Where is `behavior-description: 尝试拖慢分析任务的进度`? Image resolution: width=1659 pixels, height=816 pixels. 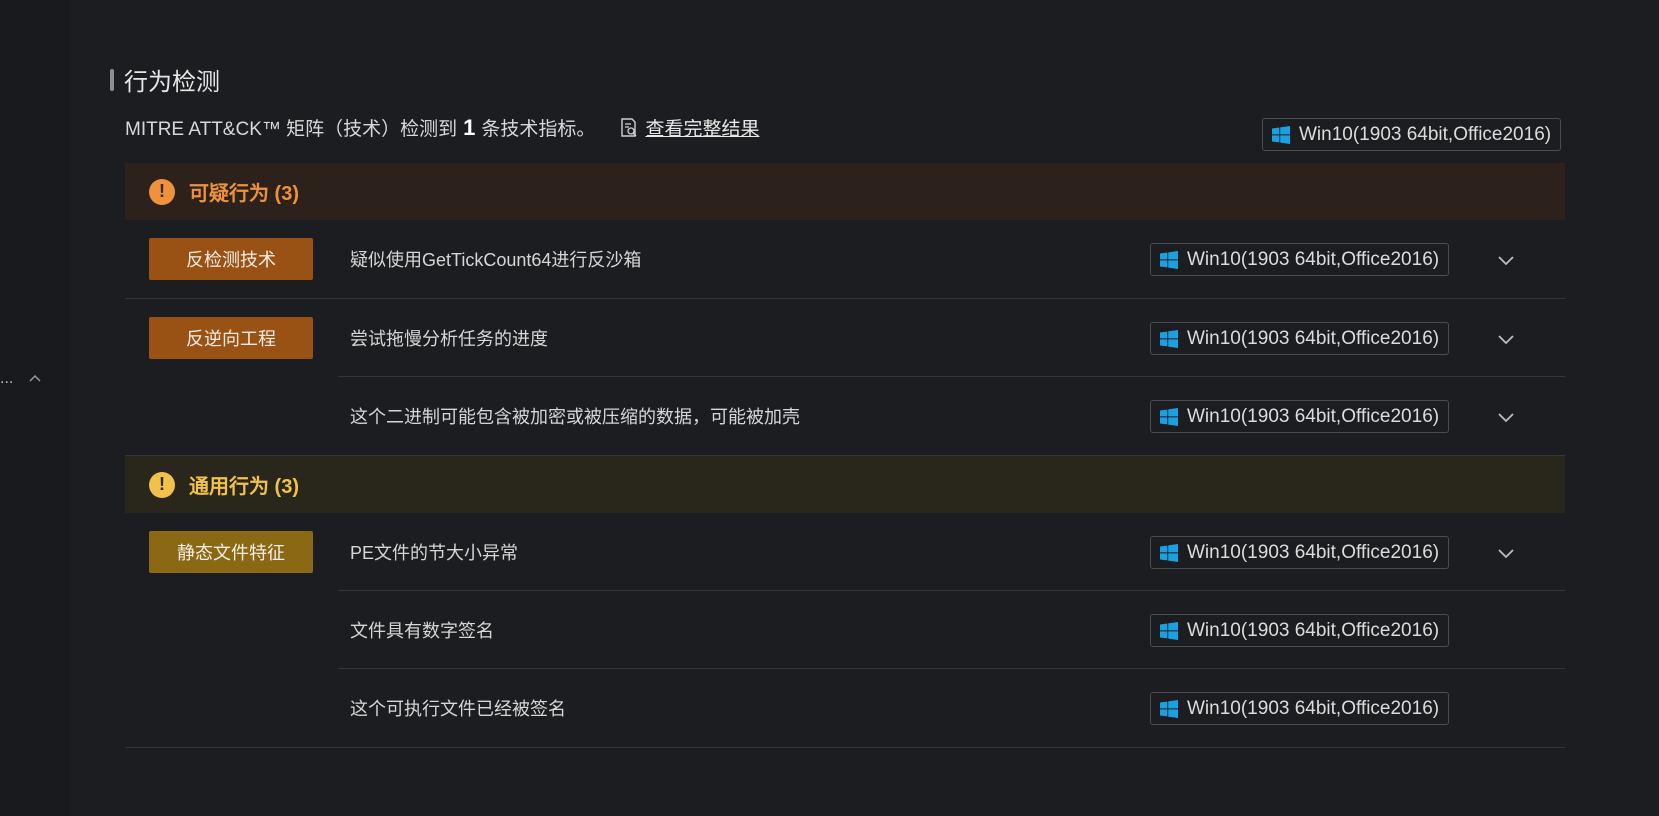
behavior-description: 尝试拖慢分析任务的进度 is located at coordinates (449, 339).